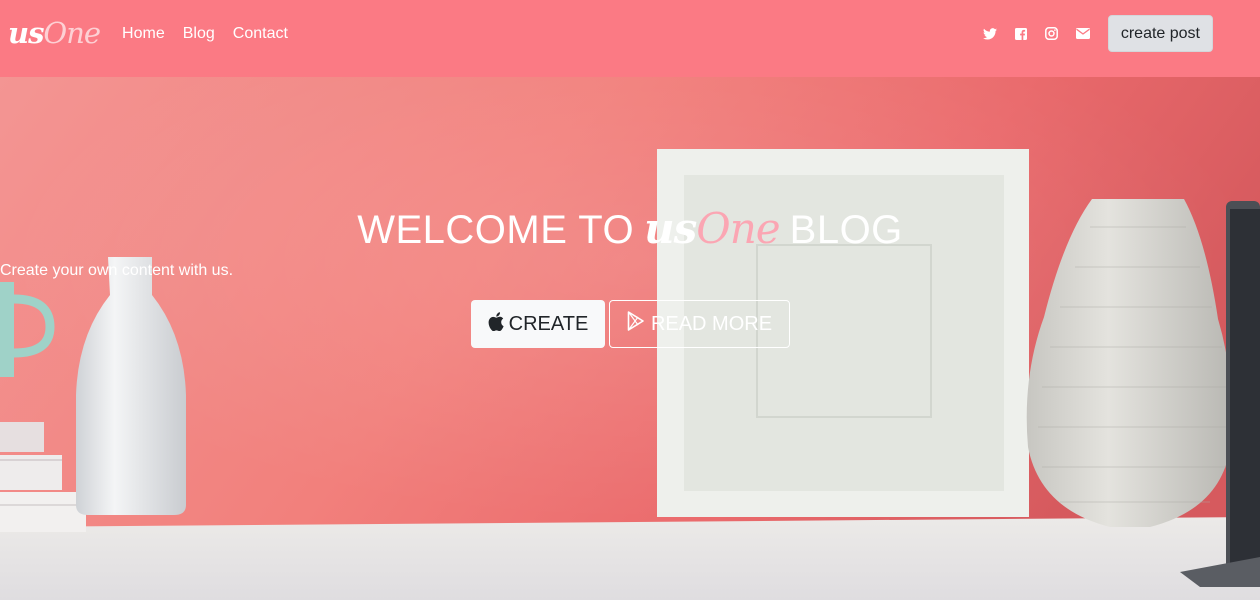  I want to click on apple-icon, so click(496, 324).